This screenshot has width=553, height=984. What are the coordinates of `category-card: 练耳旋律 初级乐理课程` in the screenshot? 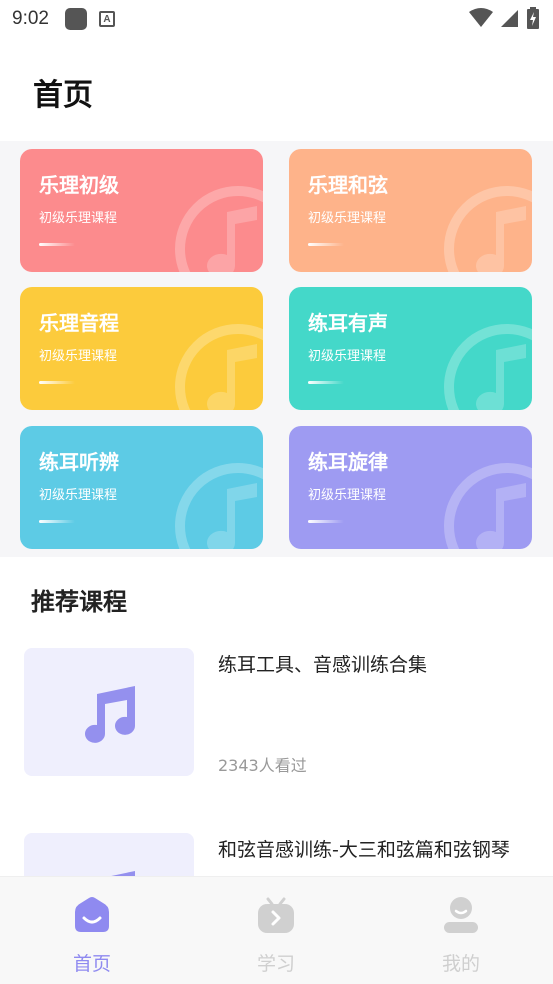 It's located at (410, 487).